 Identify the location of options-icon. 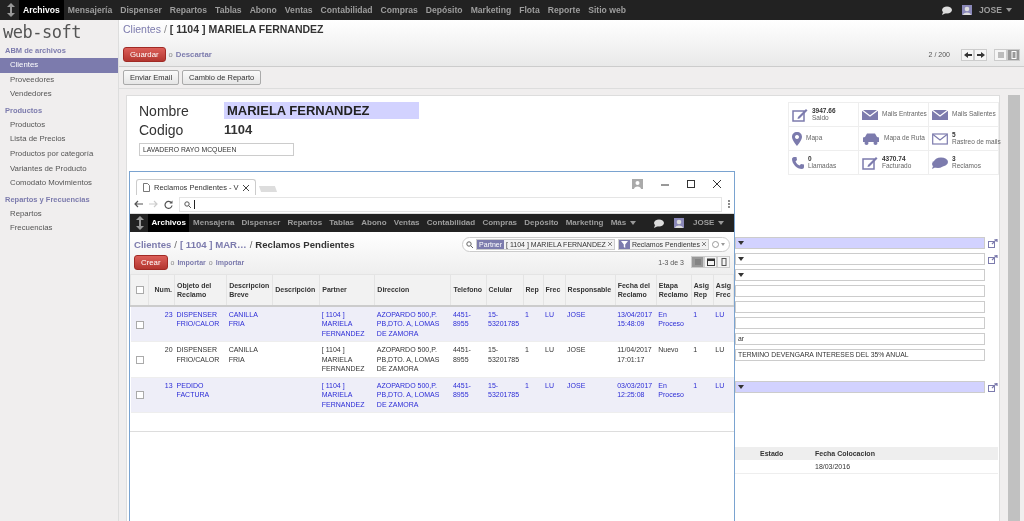
(719, 244).